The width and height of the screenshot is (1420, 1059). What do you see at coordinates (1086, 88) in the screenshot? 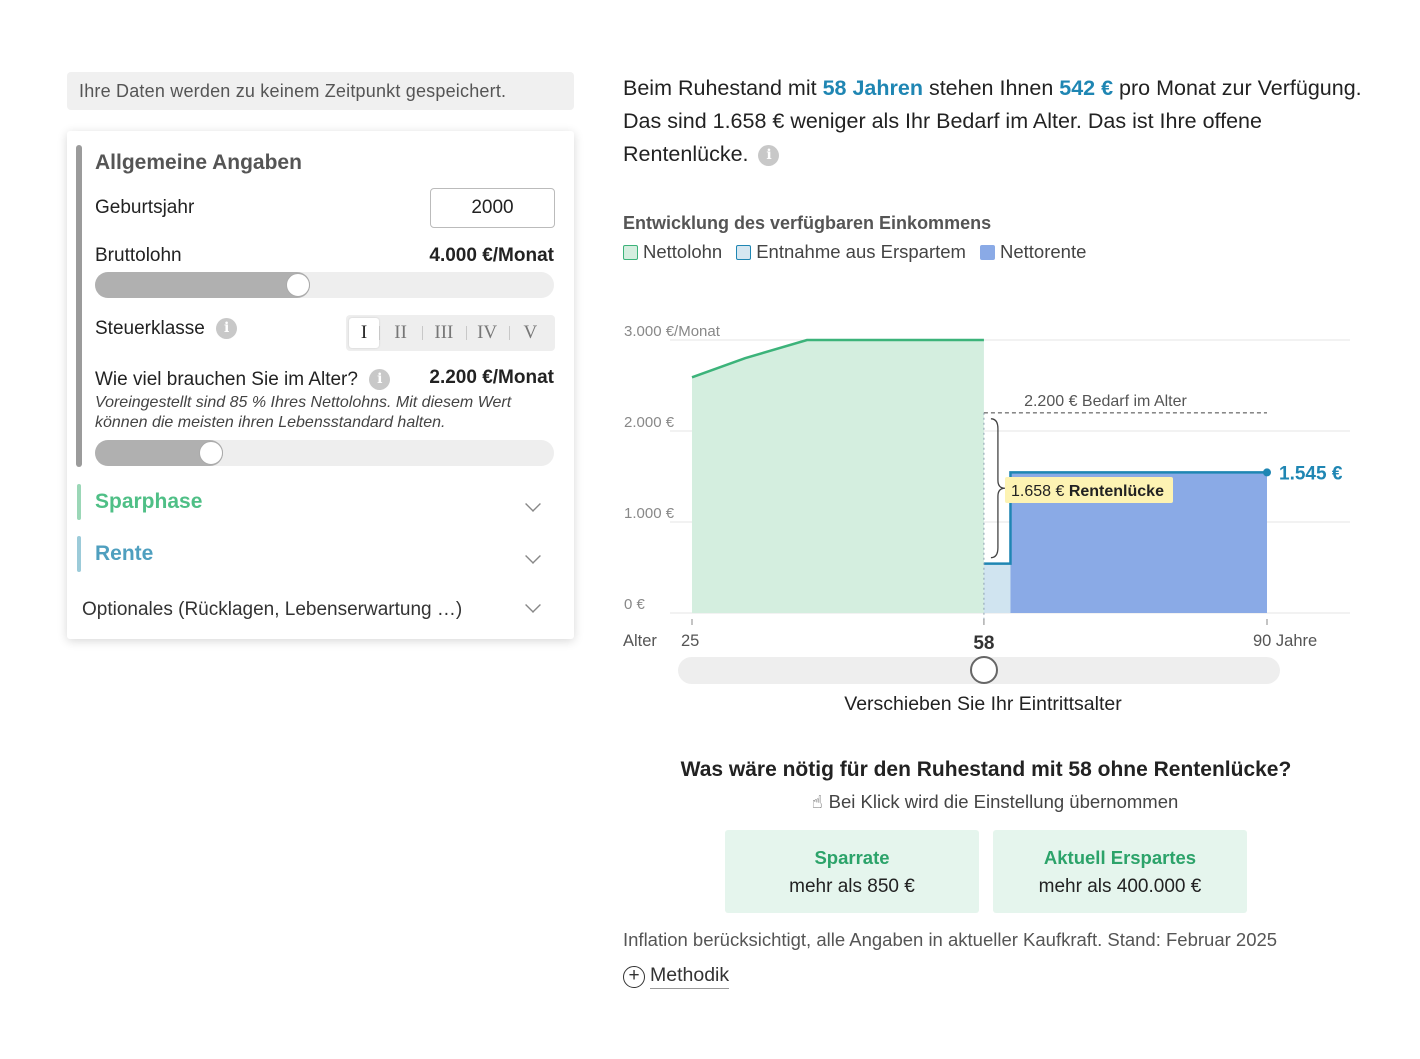
I see `summary-amount: 542 €` at bounding box center [1086, 88].